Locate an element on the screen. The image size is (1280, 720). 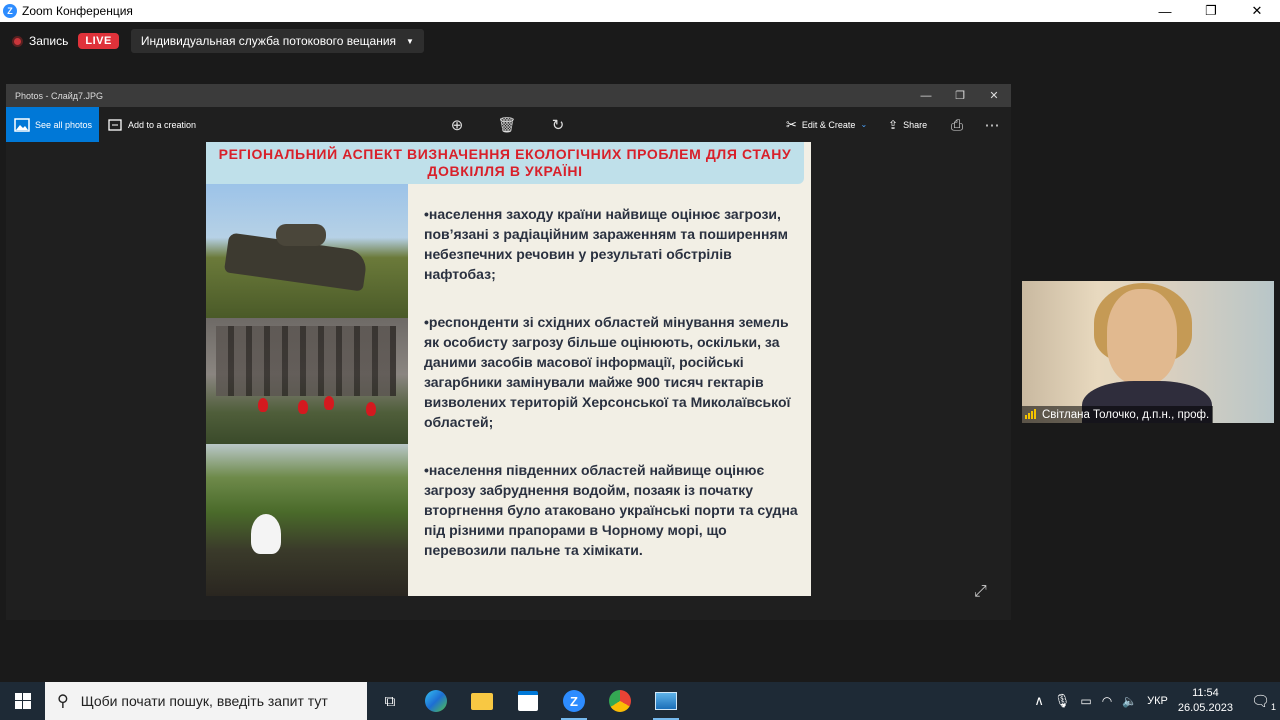
folder-icon is located at coordinates (482, 701).